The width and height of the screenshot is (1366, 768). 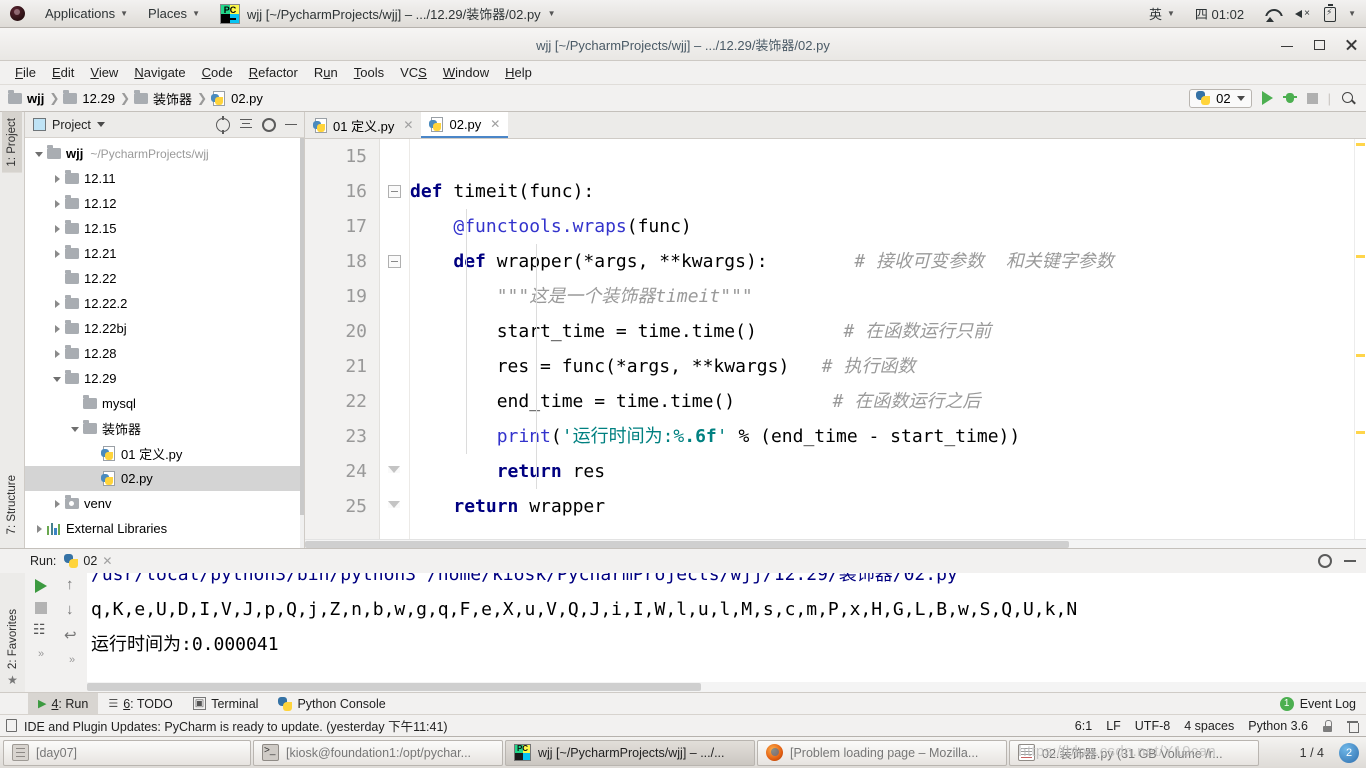 What do you see at coordinates (164, 278) in the screenshot?
I see `tree-node: 12.22` at bounding box center [164, 278].